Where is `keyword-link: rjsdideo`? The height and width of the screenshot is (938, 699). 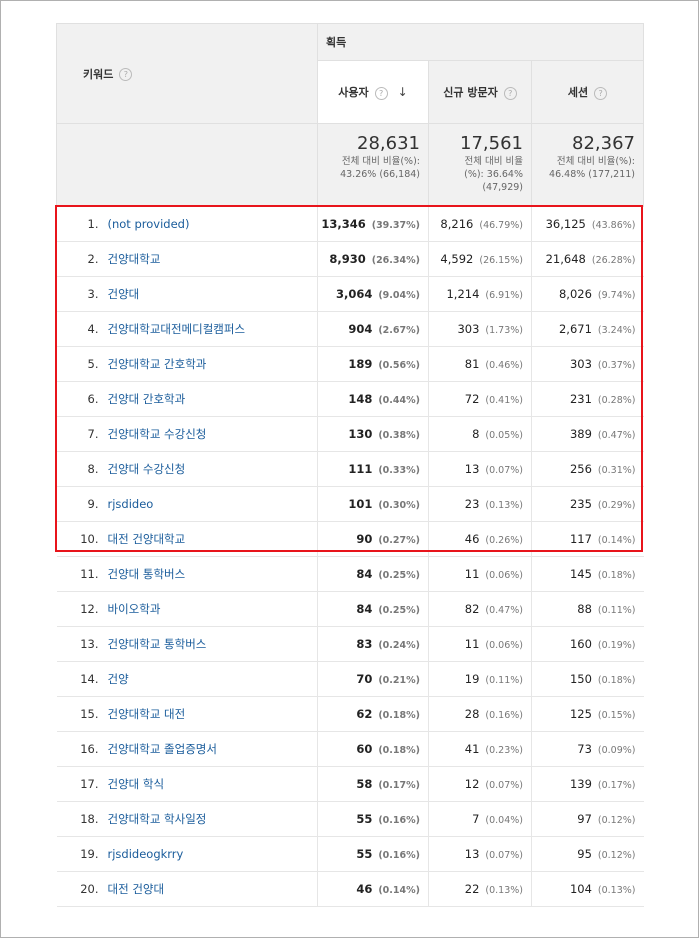 keyword-link: rjsdideo is located at coordinates (131, 504).